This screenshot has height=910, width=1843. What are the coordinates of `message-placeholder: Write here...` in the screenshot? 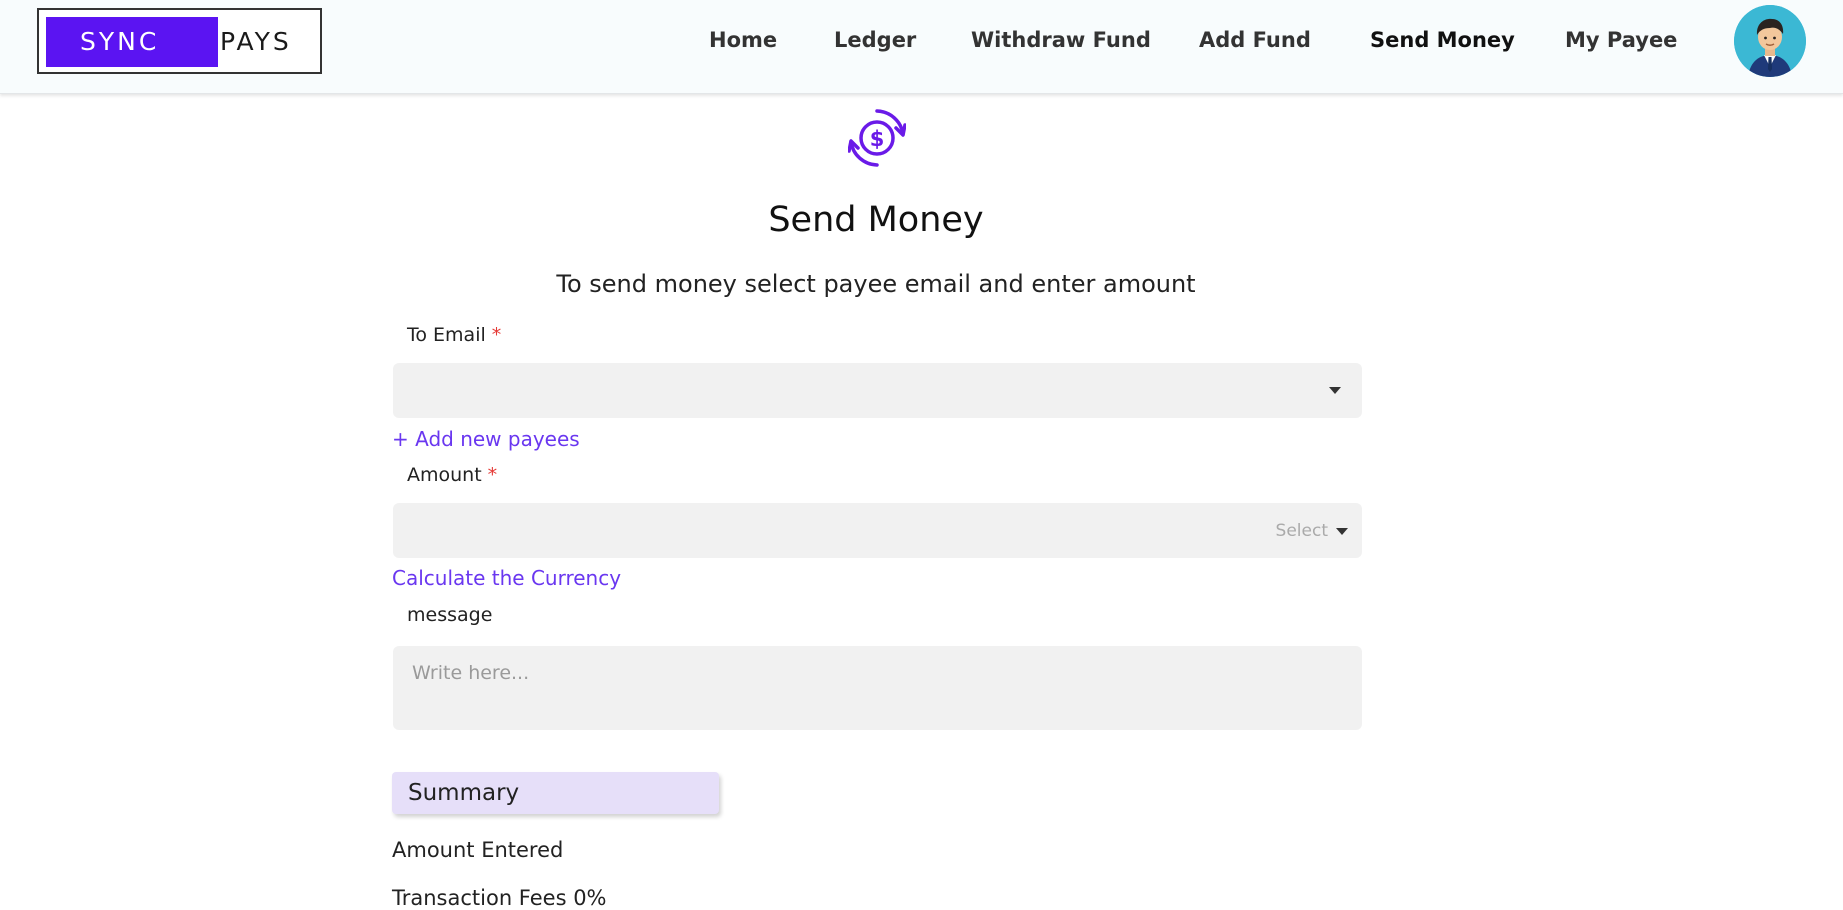 It's located at (471, 673).